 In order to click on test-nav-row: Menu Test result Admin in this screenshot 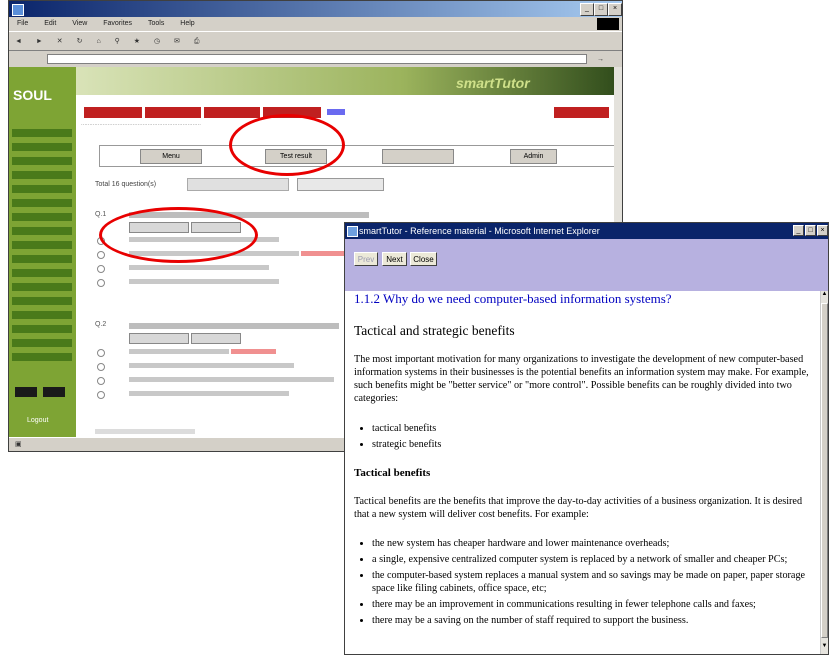, I will do `click(357, 156)`.